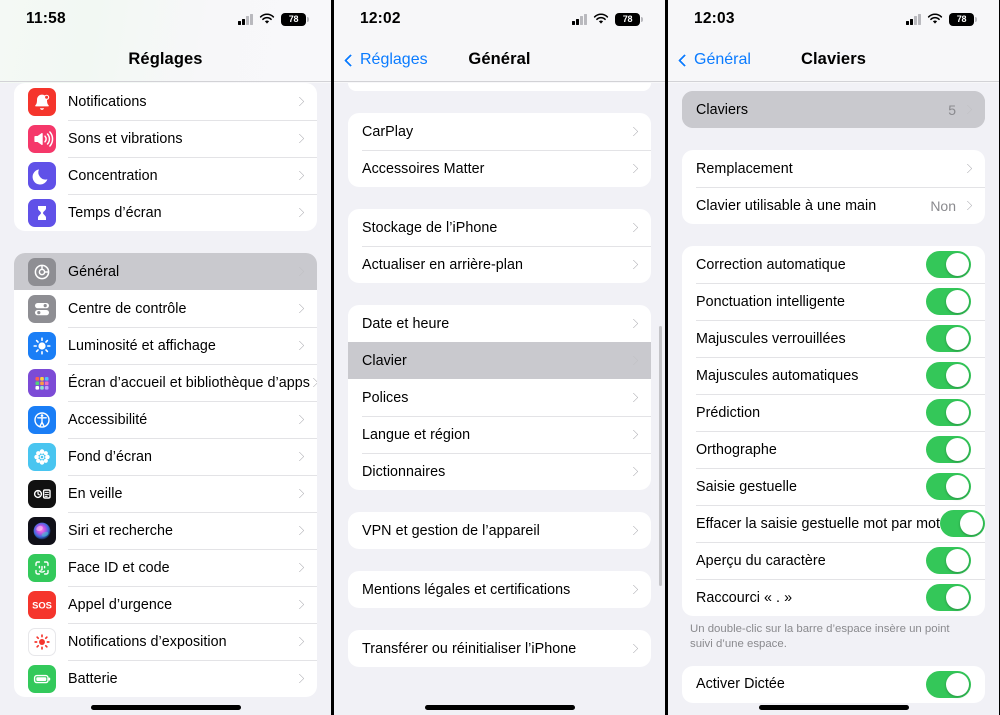 The height and width of the screenshot is (715, 1000). I want to click on row-appel-durgence: SOS Appel d’urgence, so click(165, 604).